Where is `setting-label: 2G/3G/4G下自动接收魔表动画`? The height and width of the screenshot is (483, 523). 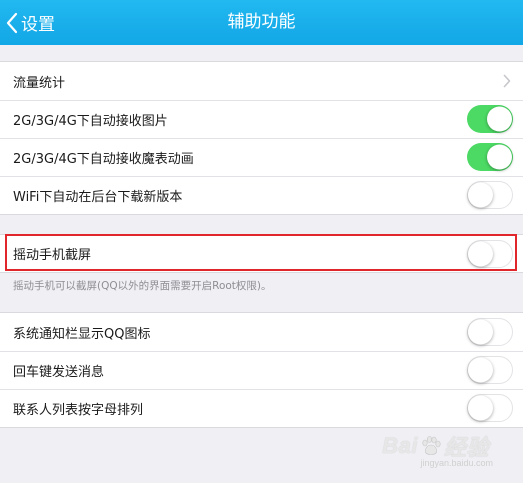 setting-label: 2G/3G/4G下自动接收魔表动画 is located at coordinates (103, 159).